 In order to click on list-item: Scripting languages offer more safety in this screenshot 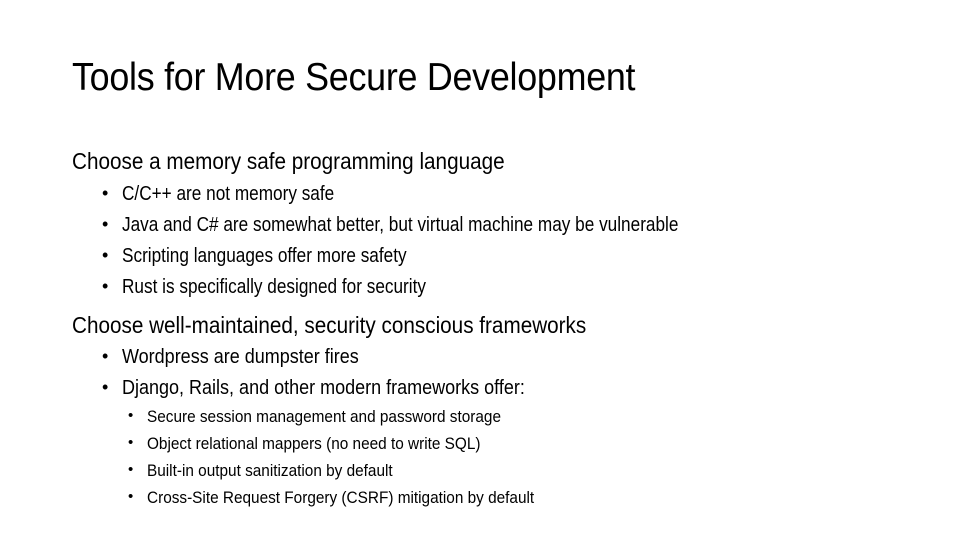, I will do `click(264, 256)`.